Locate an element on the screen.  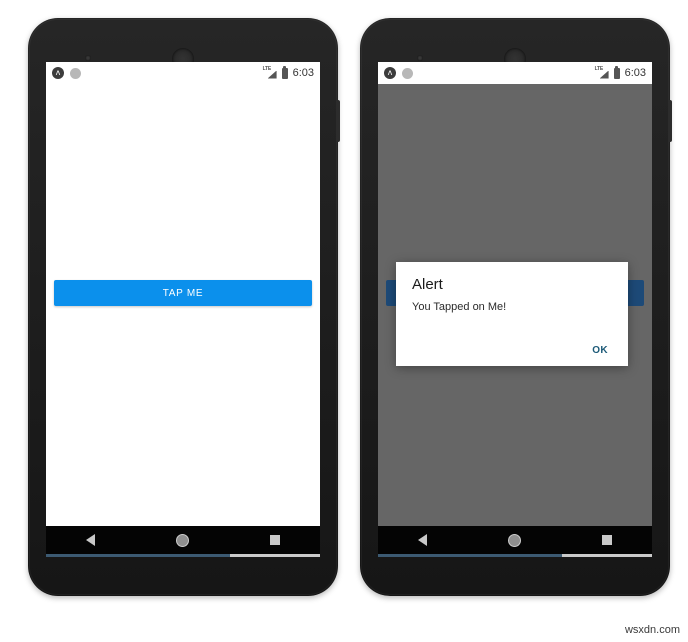
status-bar-notifications-left: ʌ is located at coordinates (66, 73).